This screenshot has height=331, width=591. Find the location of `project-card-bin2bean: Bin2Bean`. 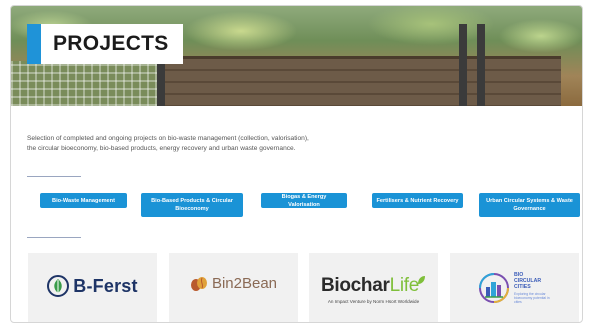

project-card-bin2bean: Bin2Bean is located at coordinates (233, 287).